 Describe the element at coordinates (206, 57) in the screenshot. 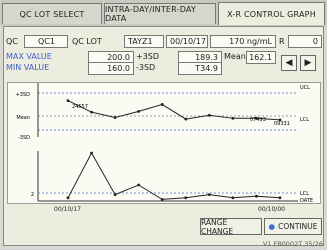

I see `mean-field-value: 189.3` at that location.